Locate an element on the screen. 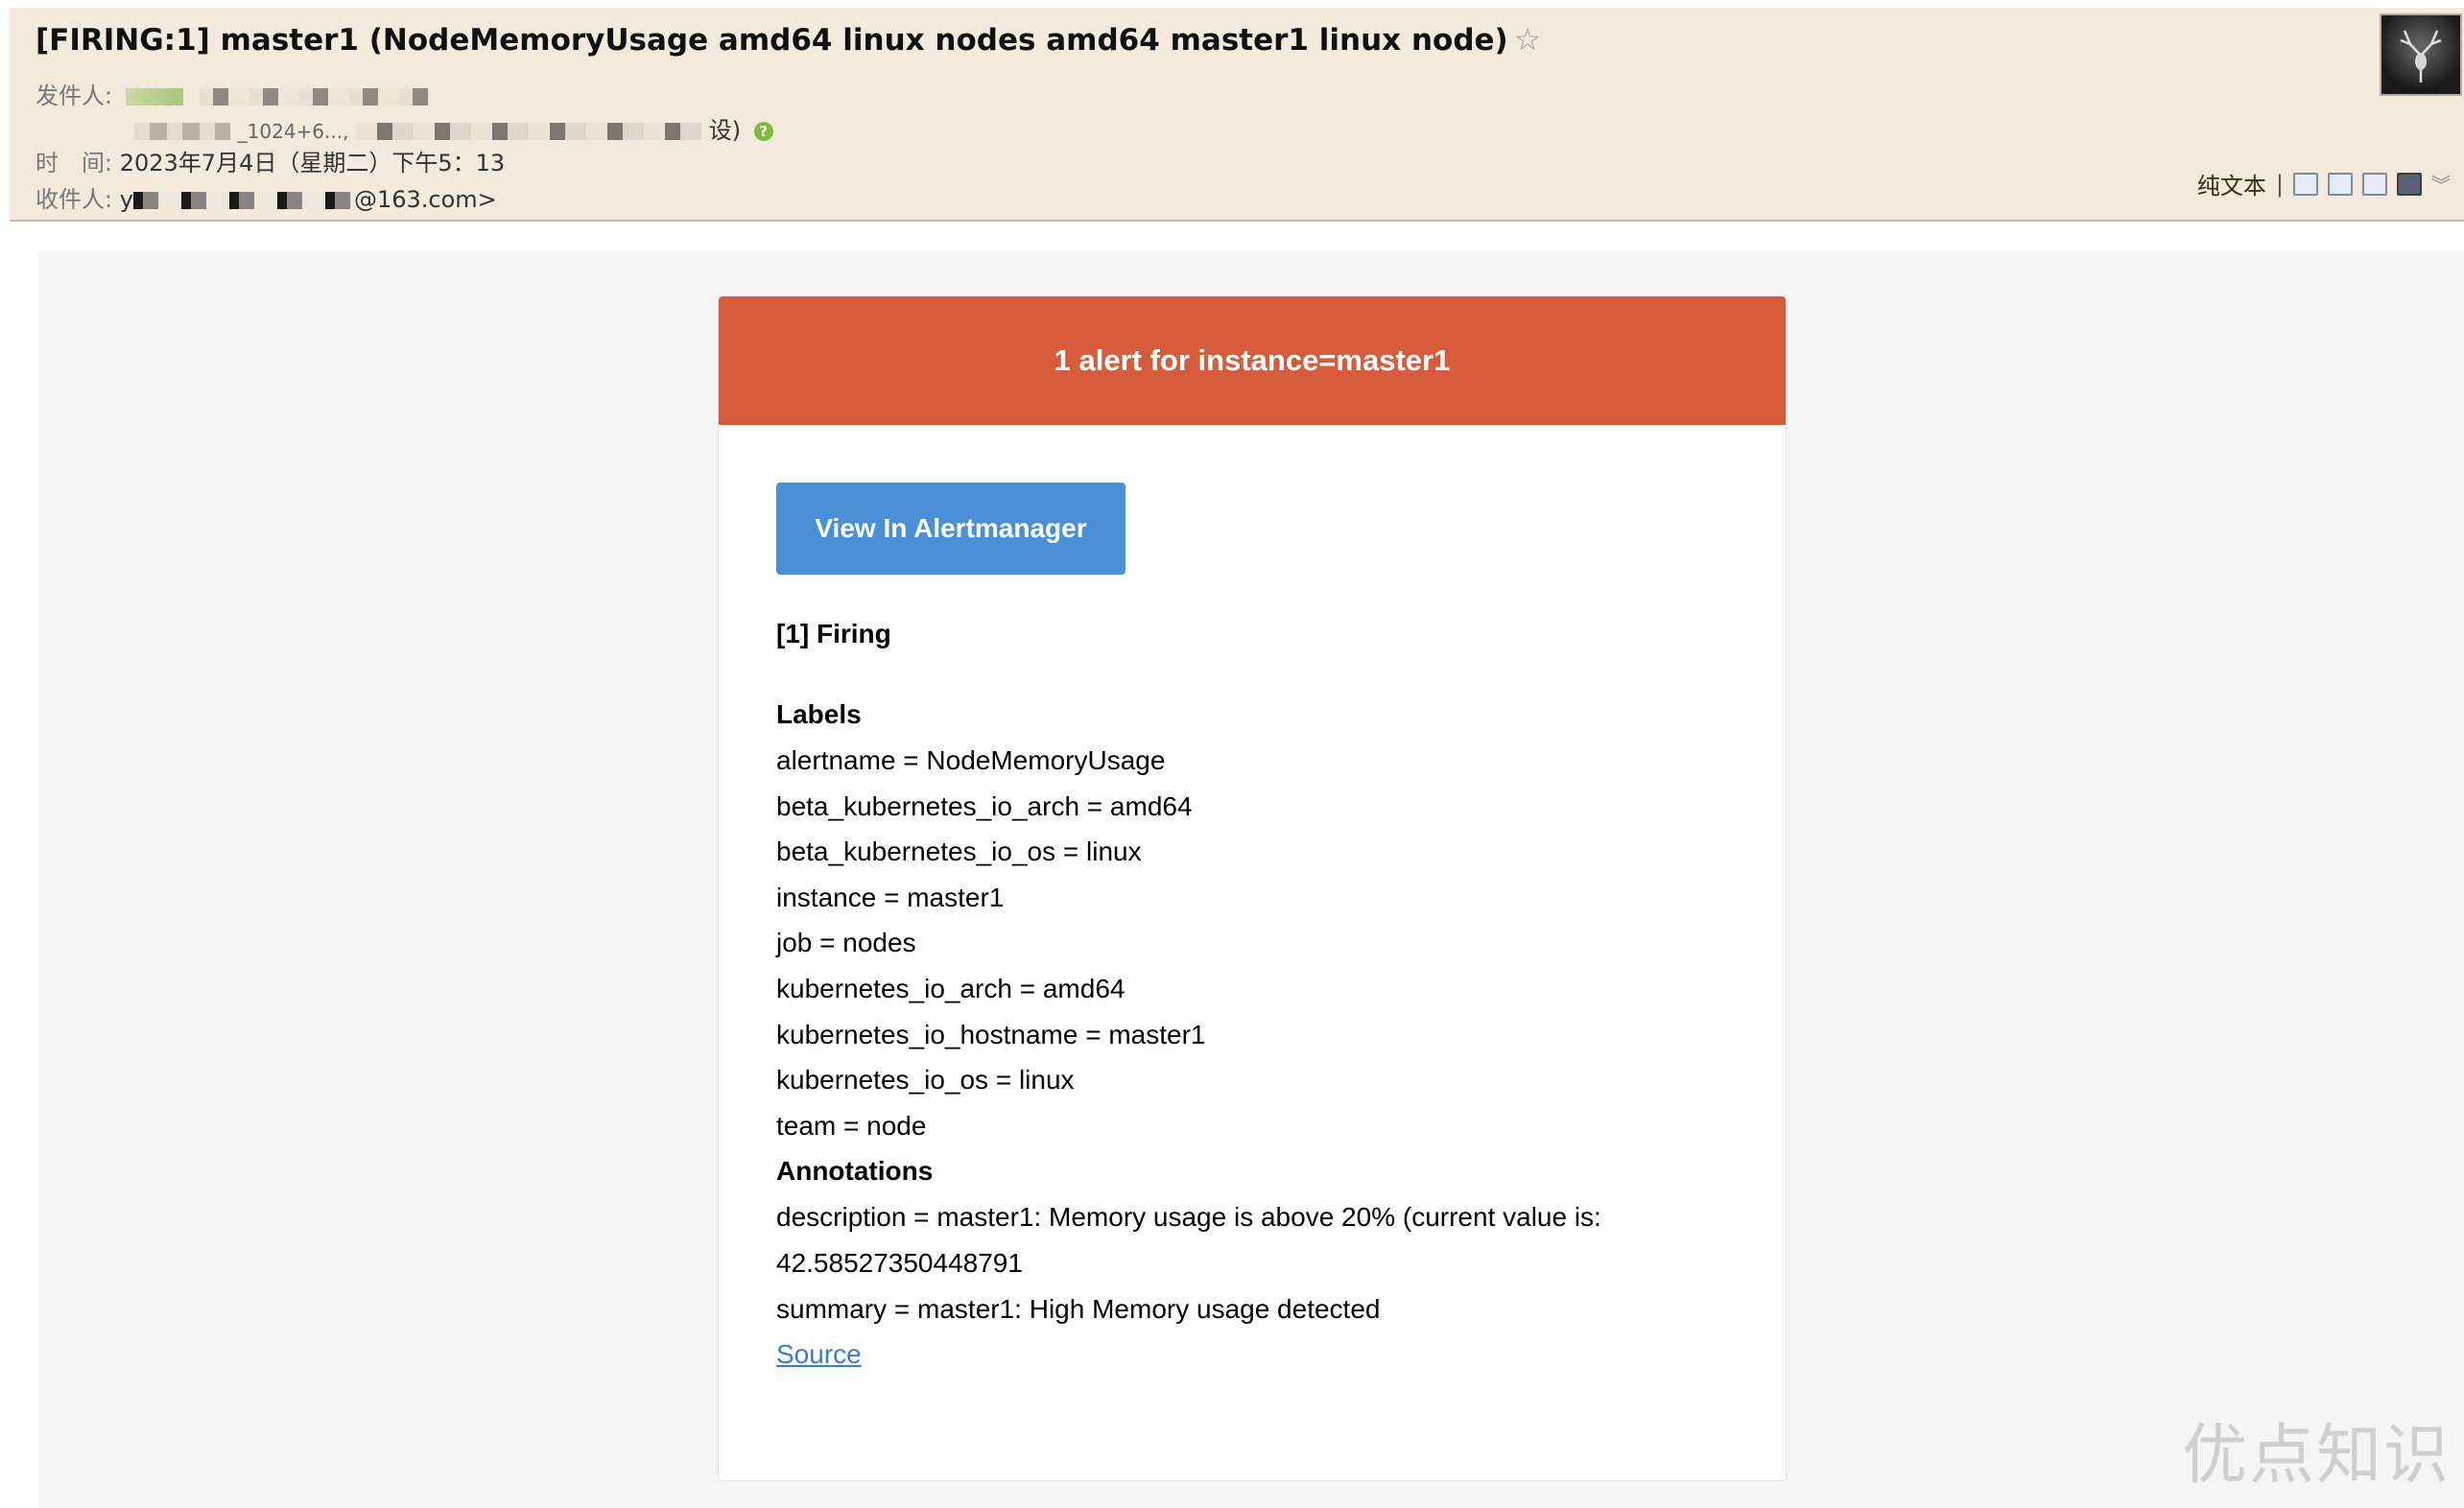 This screenshot has height=1508, width=2464. alert-banner-title: 1 alert for instance=master1 is located at coordinates (1252, 360).